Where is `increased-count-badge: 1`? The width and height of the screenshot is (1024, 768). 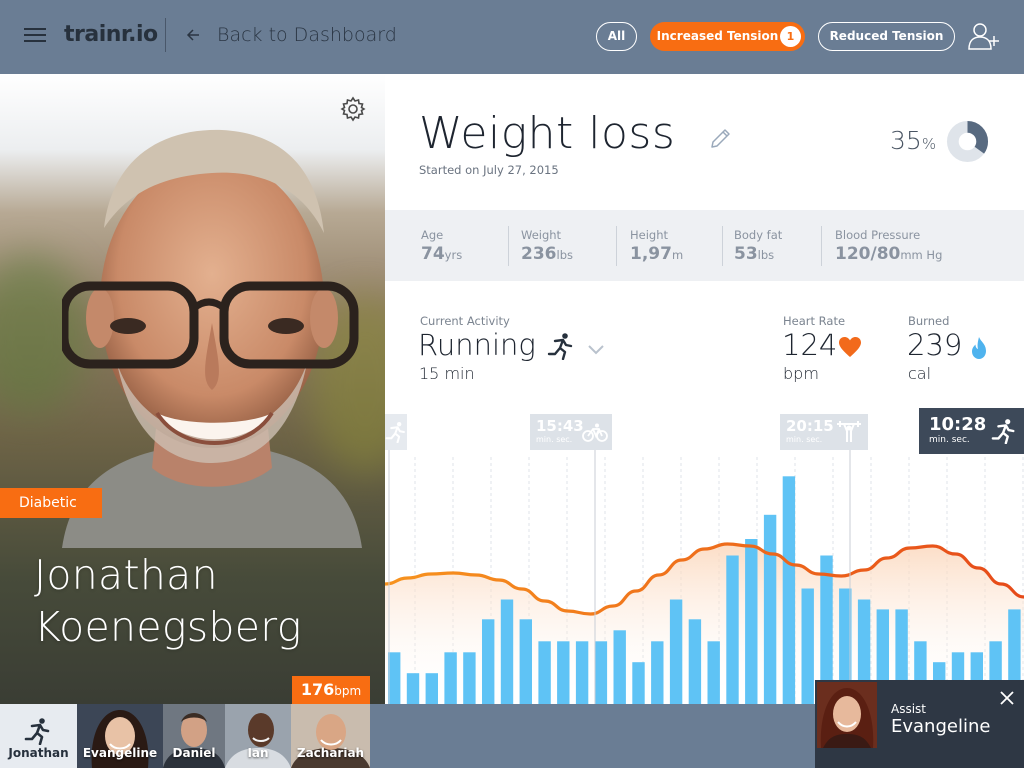 increased-count-badge: 1 is located at coordinates (790, 36).